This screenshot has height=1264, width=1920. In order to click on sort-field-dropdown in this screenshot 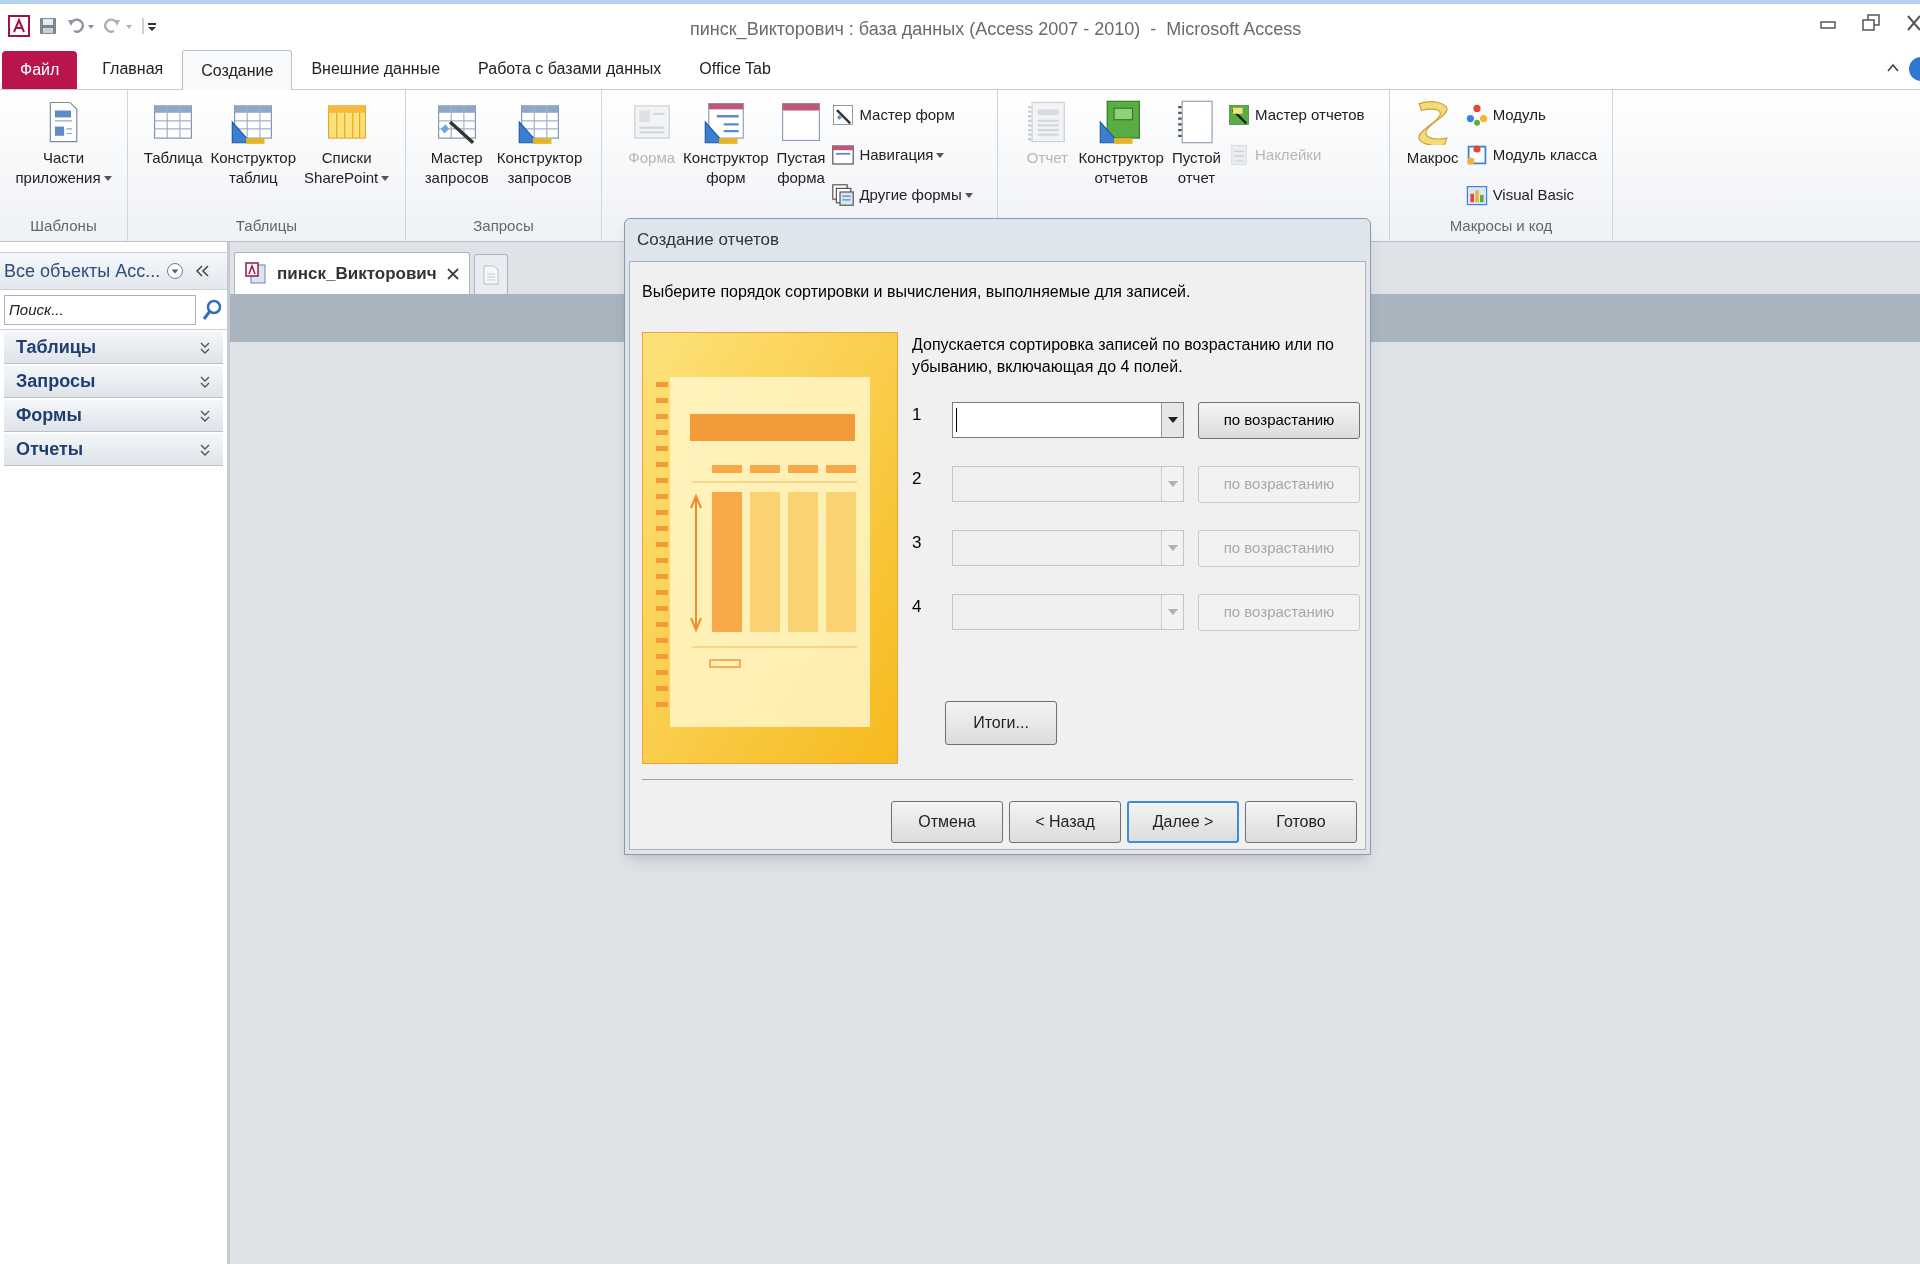, I will do `click(1068, 420)`.